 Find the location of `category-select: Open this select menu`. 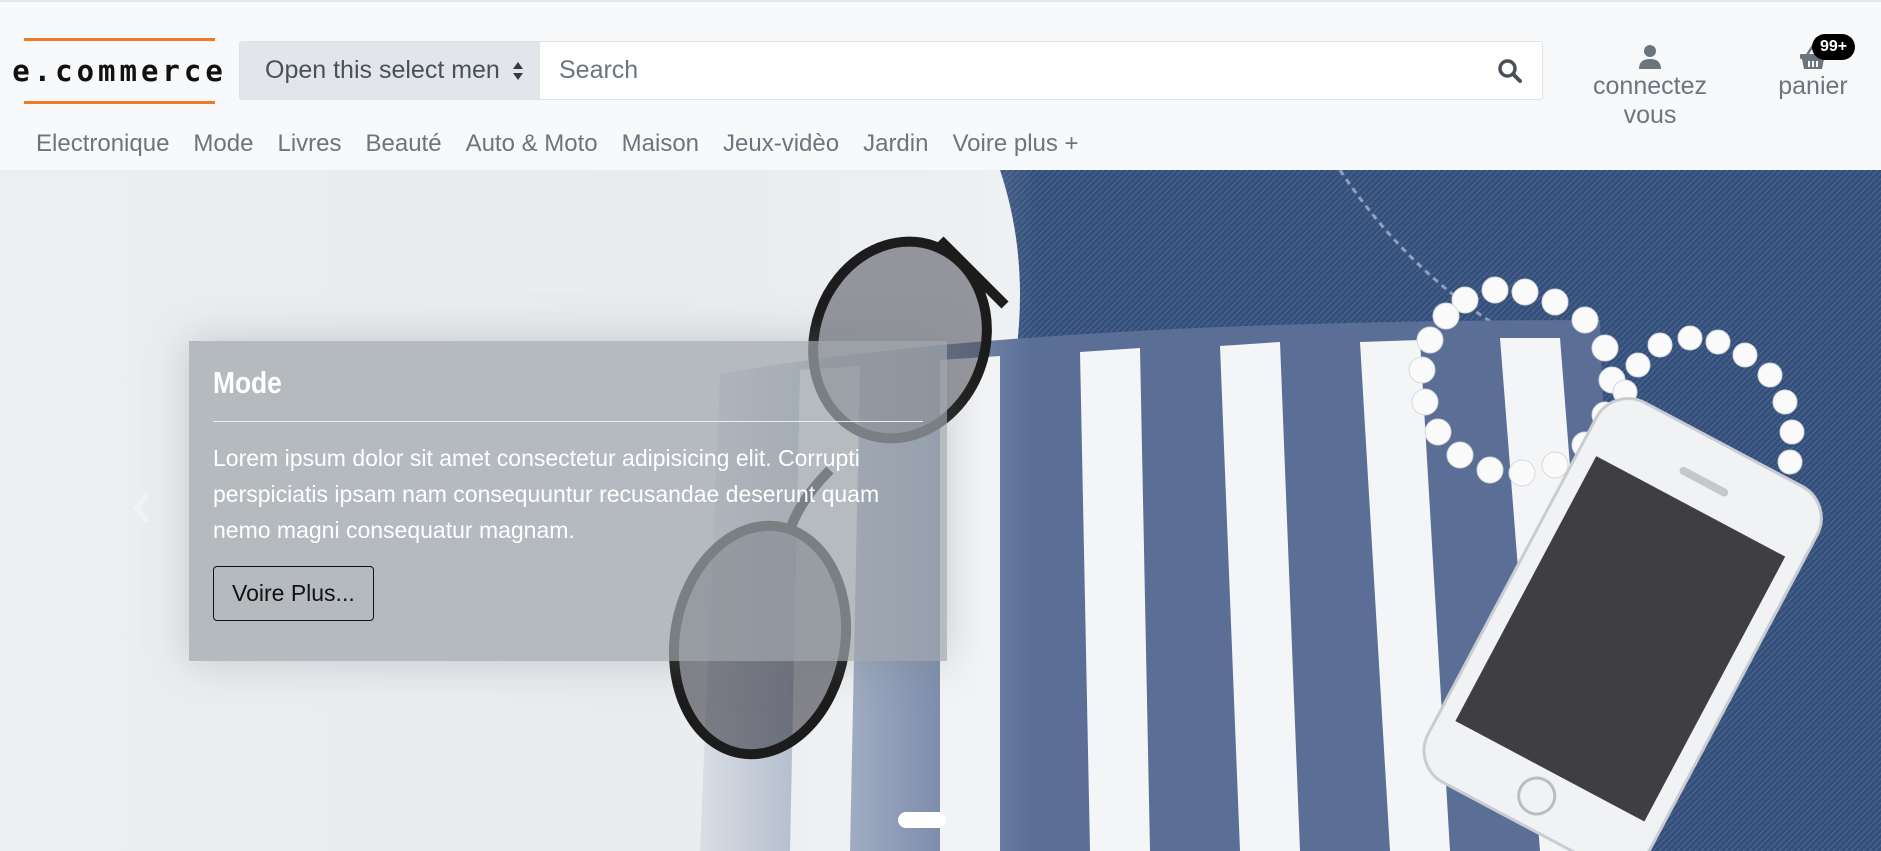

category-select: Open this select menu is located at coordinates (390, 70).